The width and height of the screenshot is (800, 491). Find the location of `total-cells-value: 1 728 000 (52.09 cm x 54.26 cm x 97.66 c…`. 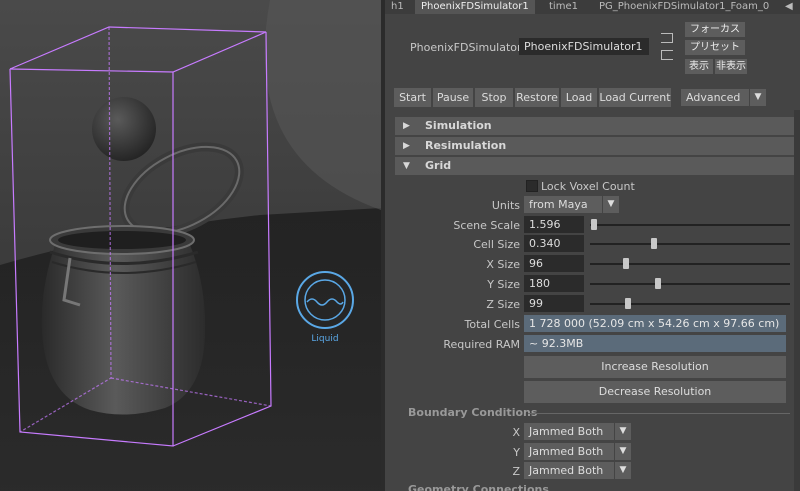

total-cells-value: 1 728 000 (52.09 cm x 54.26 cm x 97.66 c… is located at coordinates (655, 323).